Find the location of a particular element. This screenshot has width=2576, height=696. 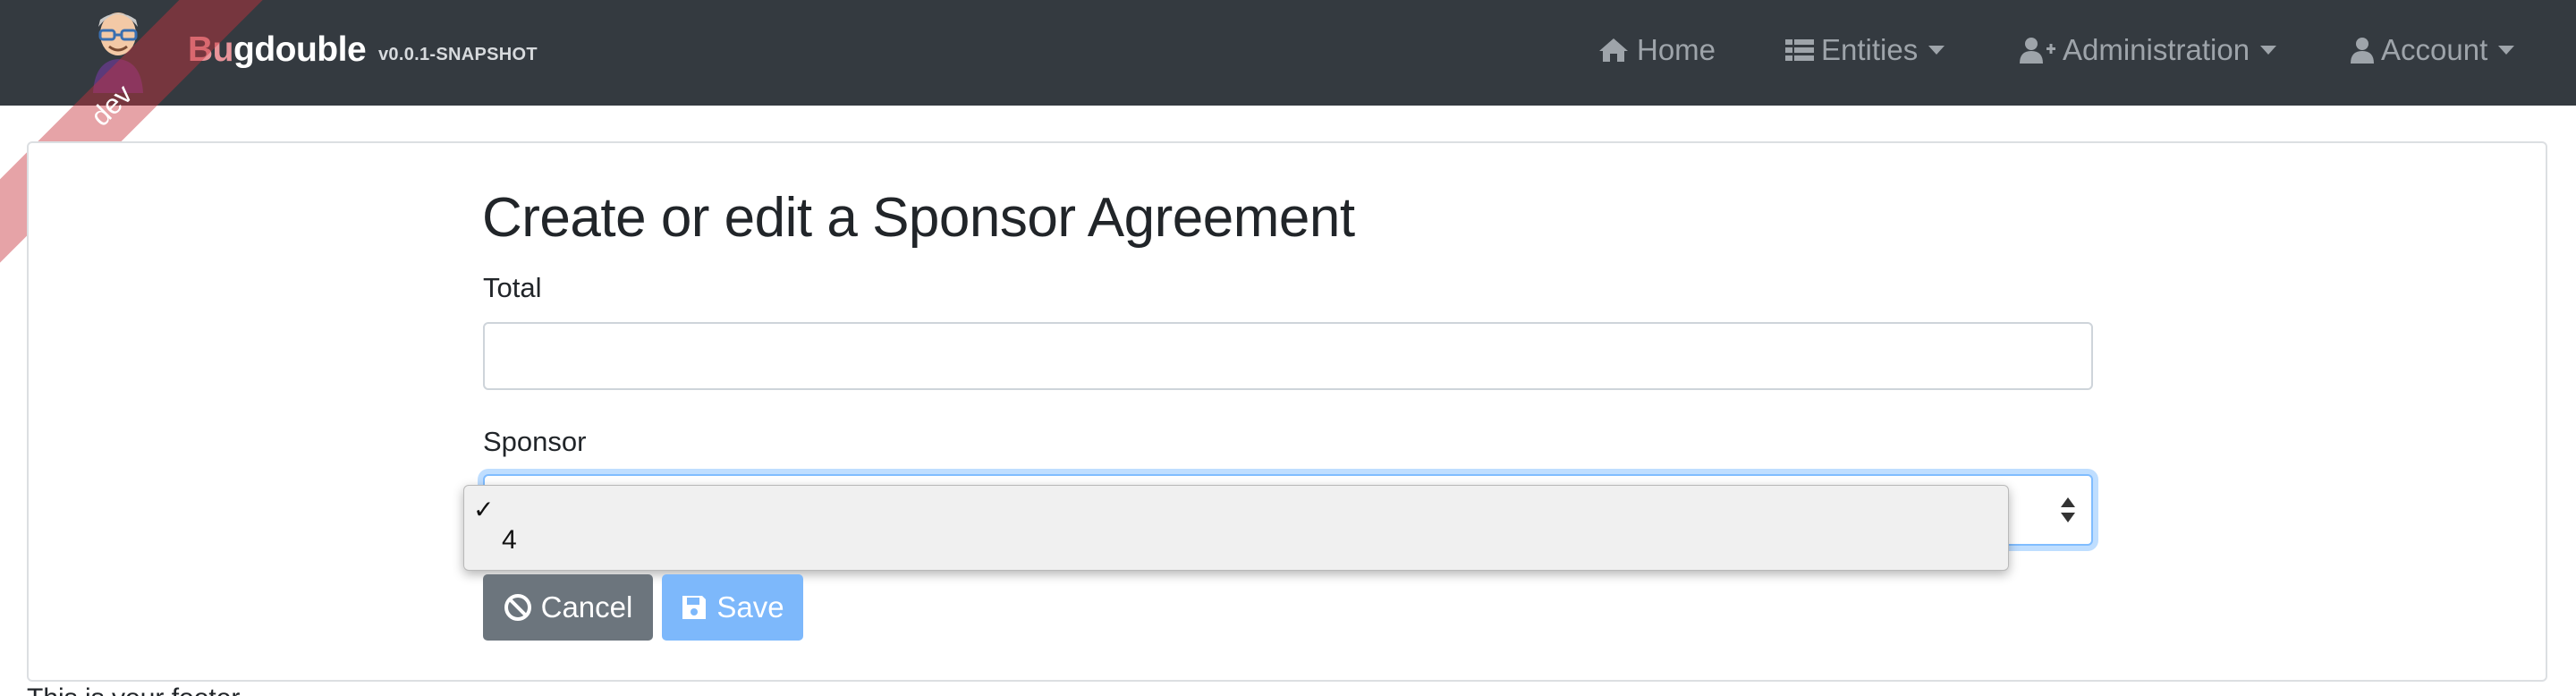

nav-administration: Administration is located at coordinates (2148, 50).